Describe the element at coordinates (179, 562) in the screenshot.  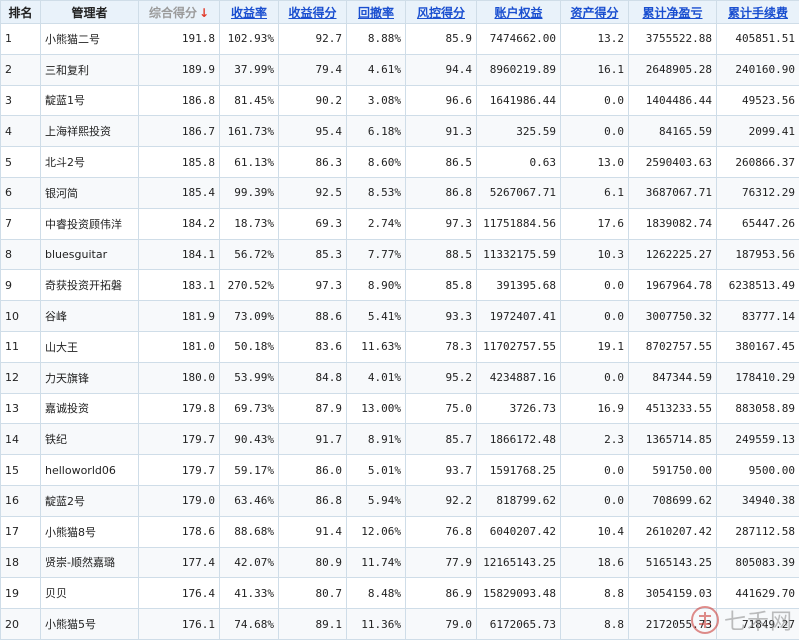
I see `cell-total-score: 177.4` at that location.